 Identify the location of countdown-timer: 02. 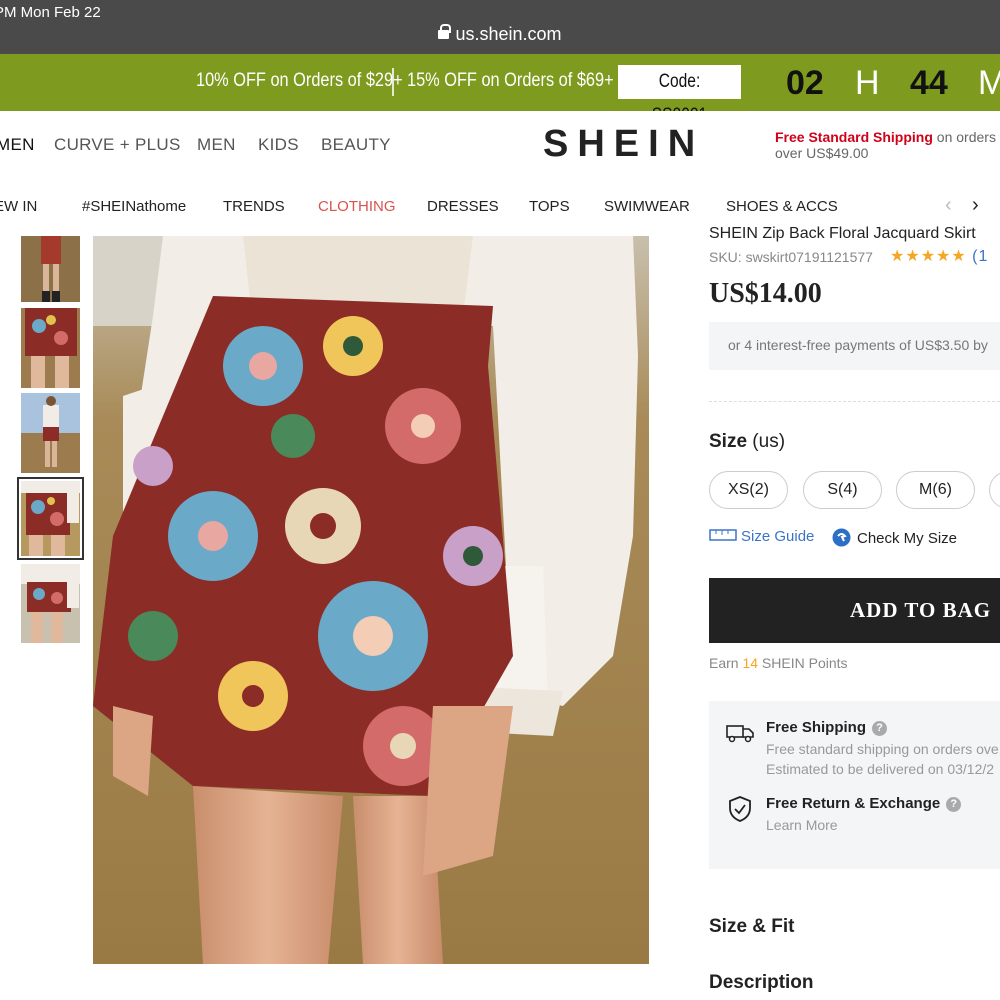
(805, 83).